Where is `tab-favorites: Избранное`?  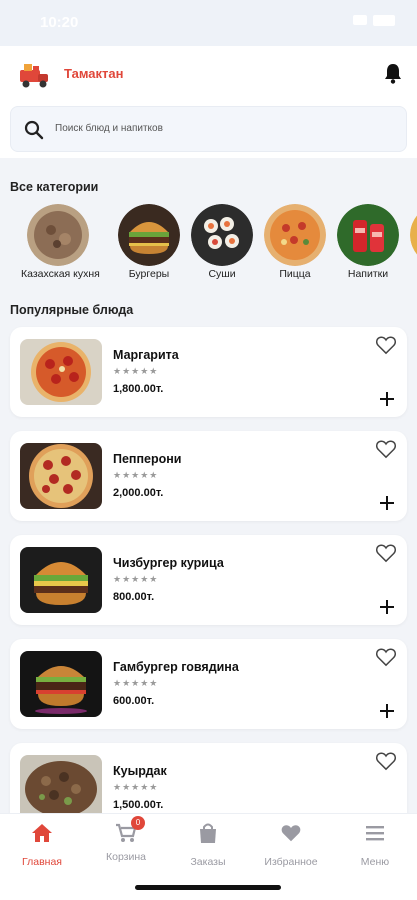
tab-favorites: Избранное is located at coordinates (291, 845).